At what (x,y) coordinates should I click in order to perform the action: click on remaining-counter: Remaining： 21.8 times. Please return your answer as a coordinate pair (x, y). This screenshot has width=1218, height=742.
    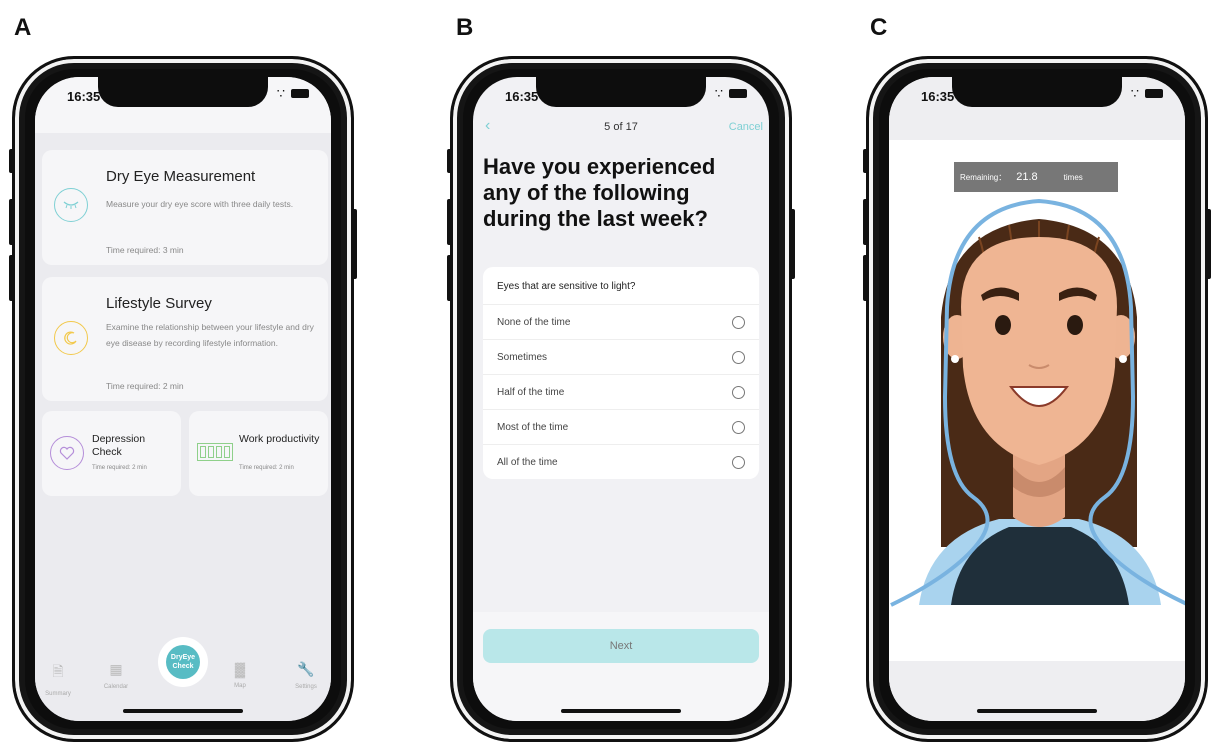
    Looking at the image, I should click on (1036, 177).